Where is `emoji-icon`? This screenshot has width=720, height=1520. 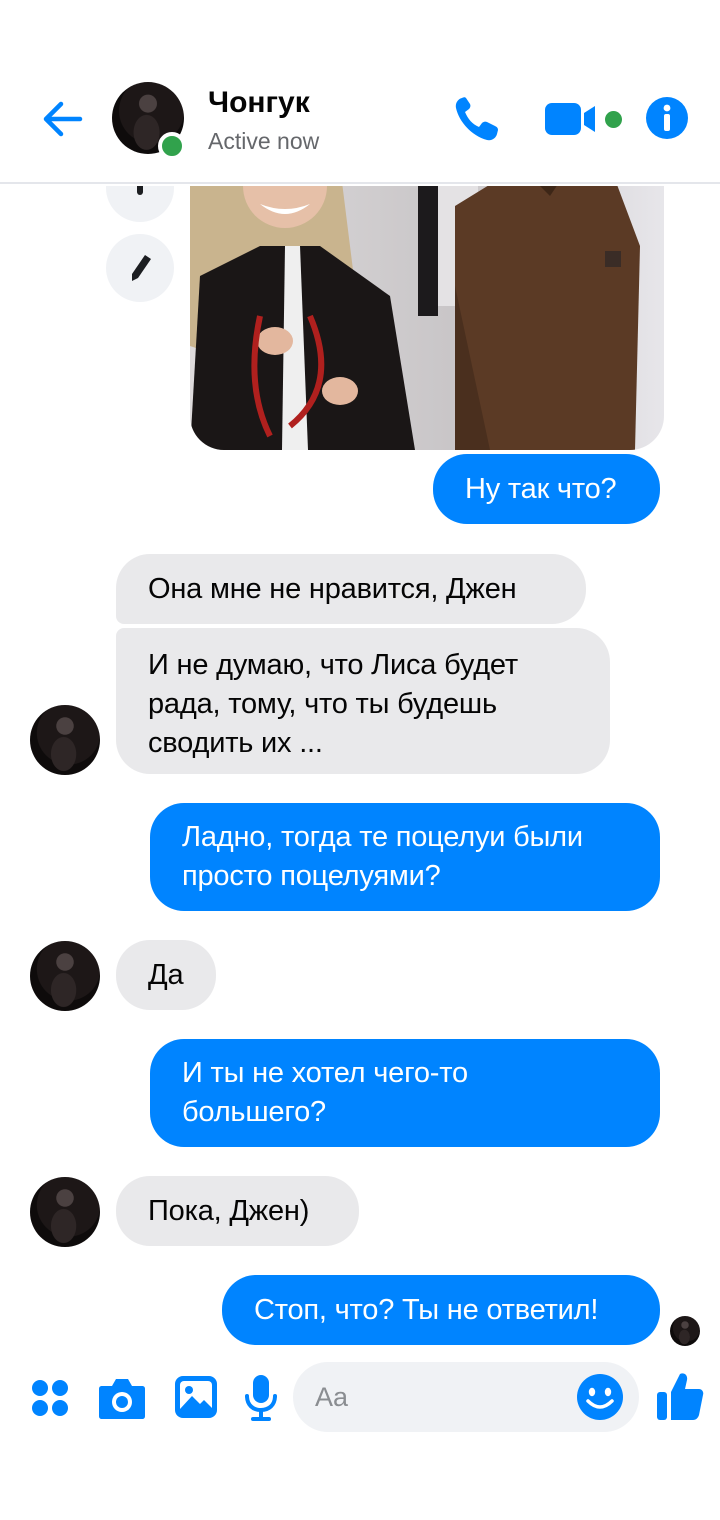
emoji-icon is located at coordinates (600, 1397).